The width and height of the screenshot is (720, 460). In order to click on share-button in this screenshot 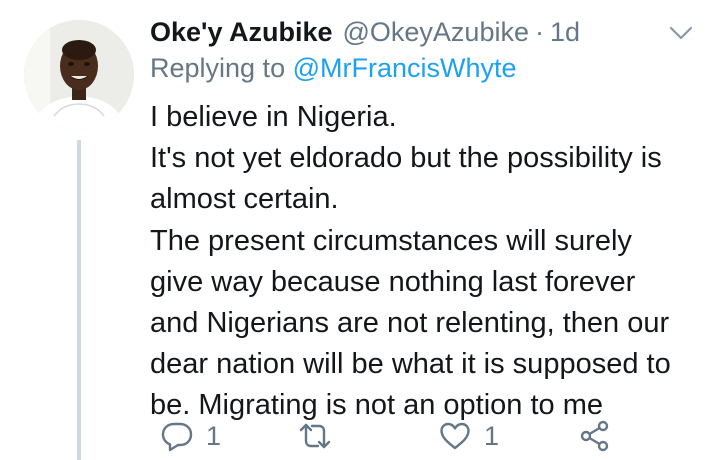, I will do `click(595, 436)`.